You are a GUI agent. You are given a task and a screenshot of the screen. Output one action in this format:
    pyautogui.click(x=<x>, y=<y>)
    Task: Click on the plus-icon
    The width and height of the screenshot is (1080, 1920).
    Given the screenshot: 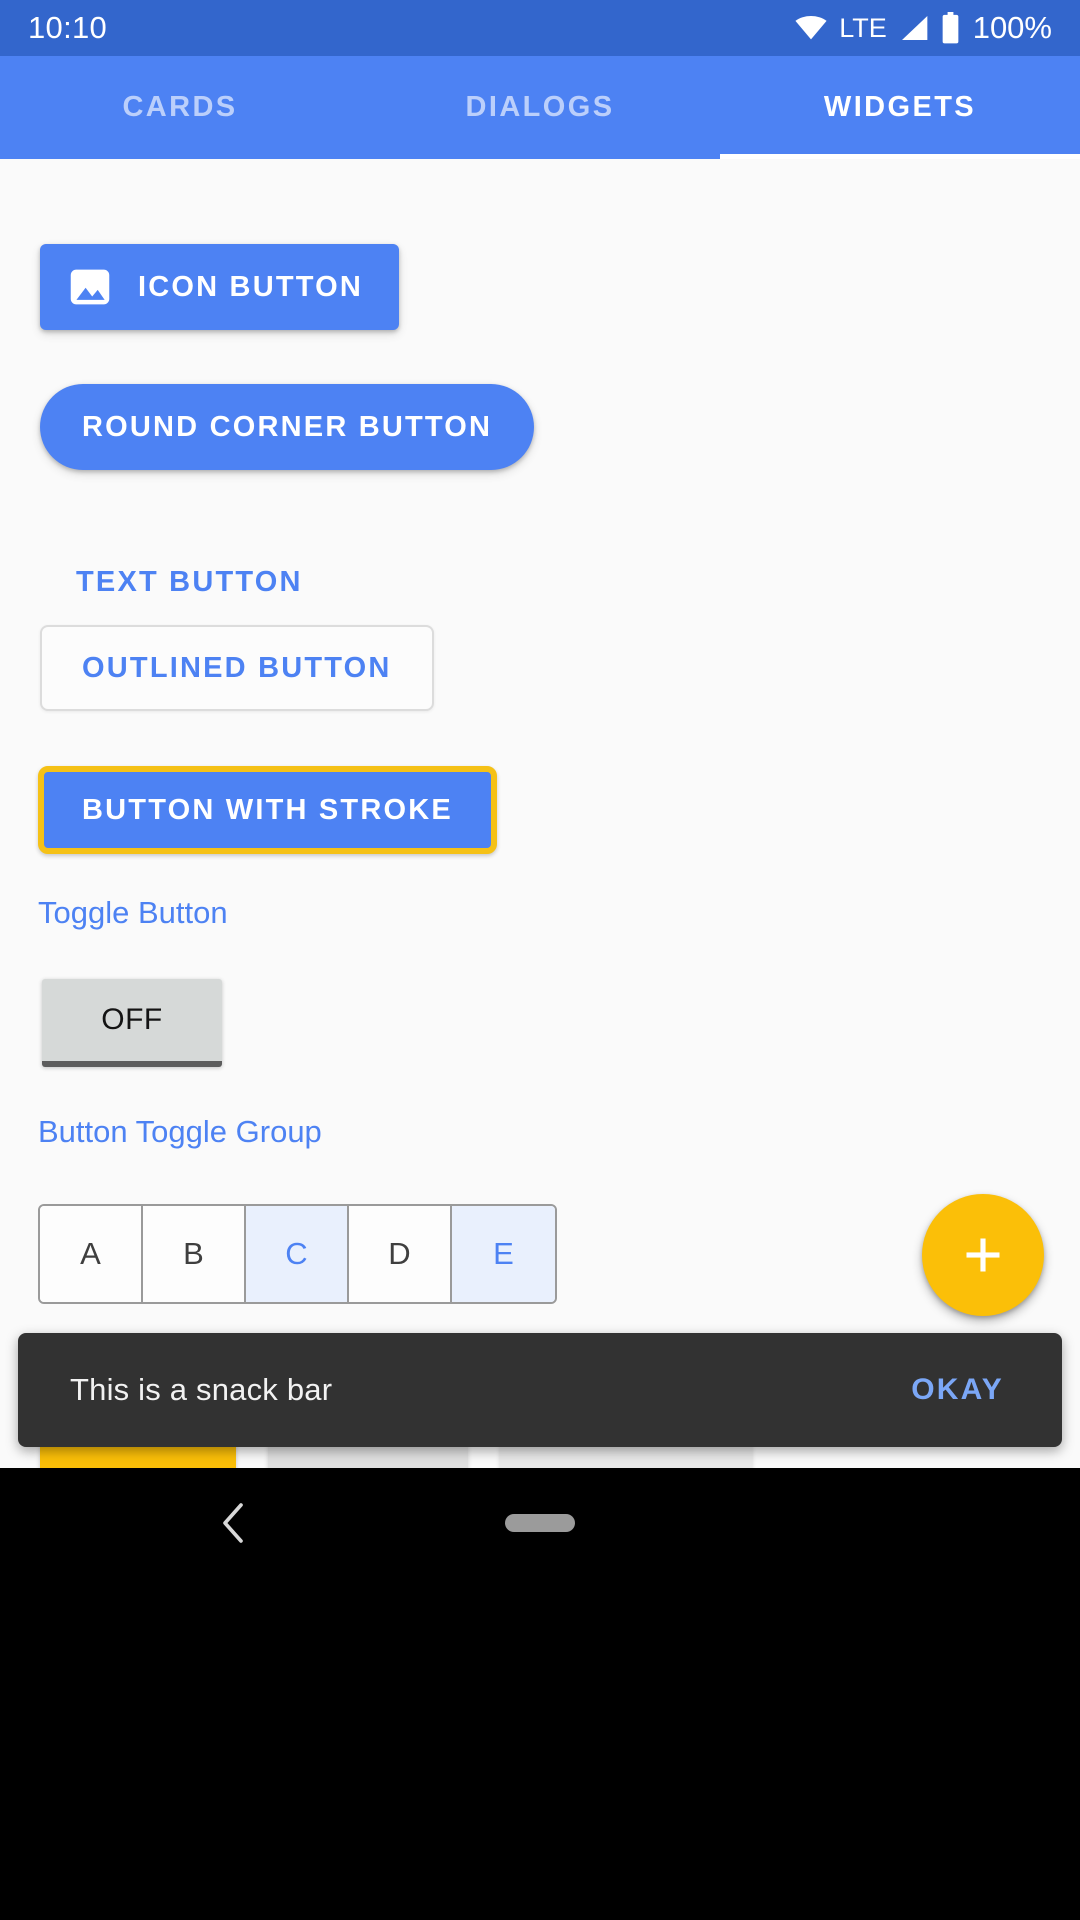 What is the action you would take?
    pyautogui.click(x=983, y=1255)
    